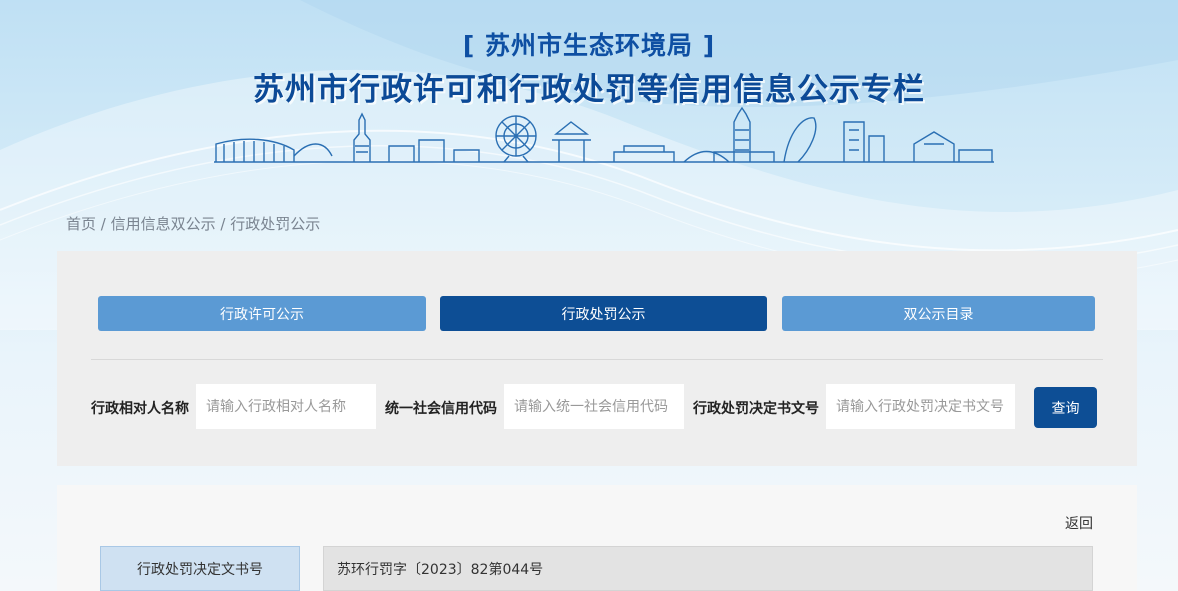  I want to click on tab-administrative-license: 行政许可公示, so click(262, 313).